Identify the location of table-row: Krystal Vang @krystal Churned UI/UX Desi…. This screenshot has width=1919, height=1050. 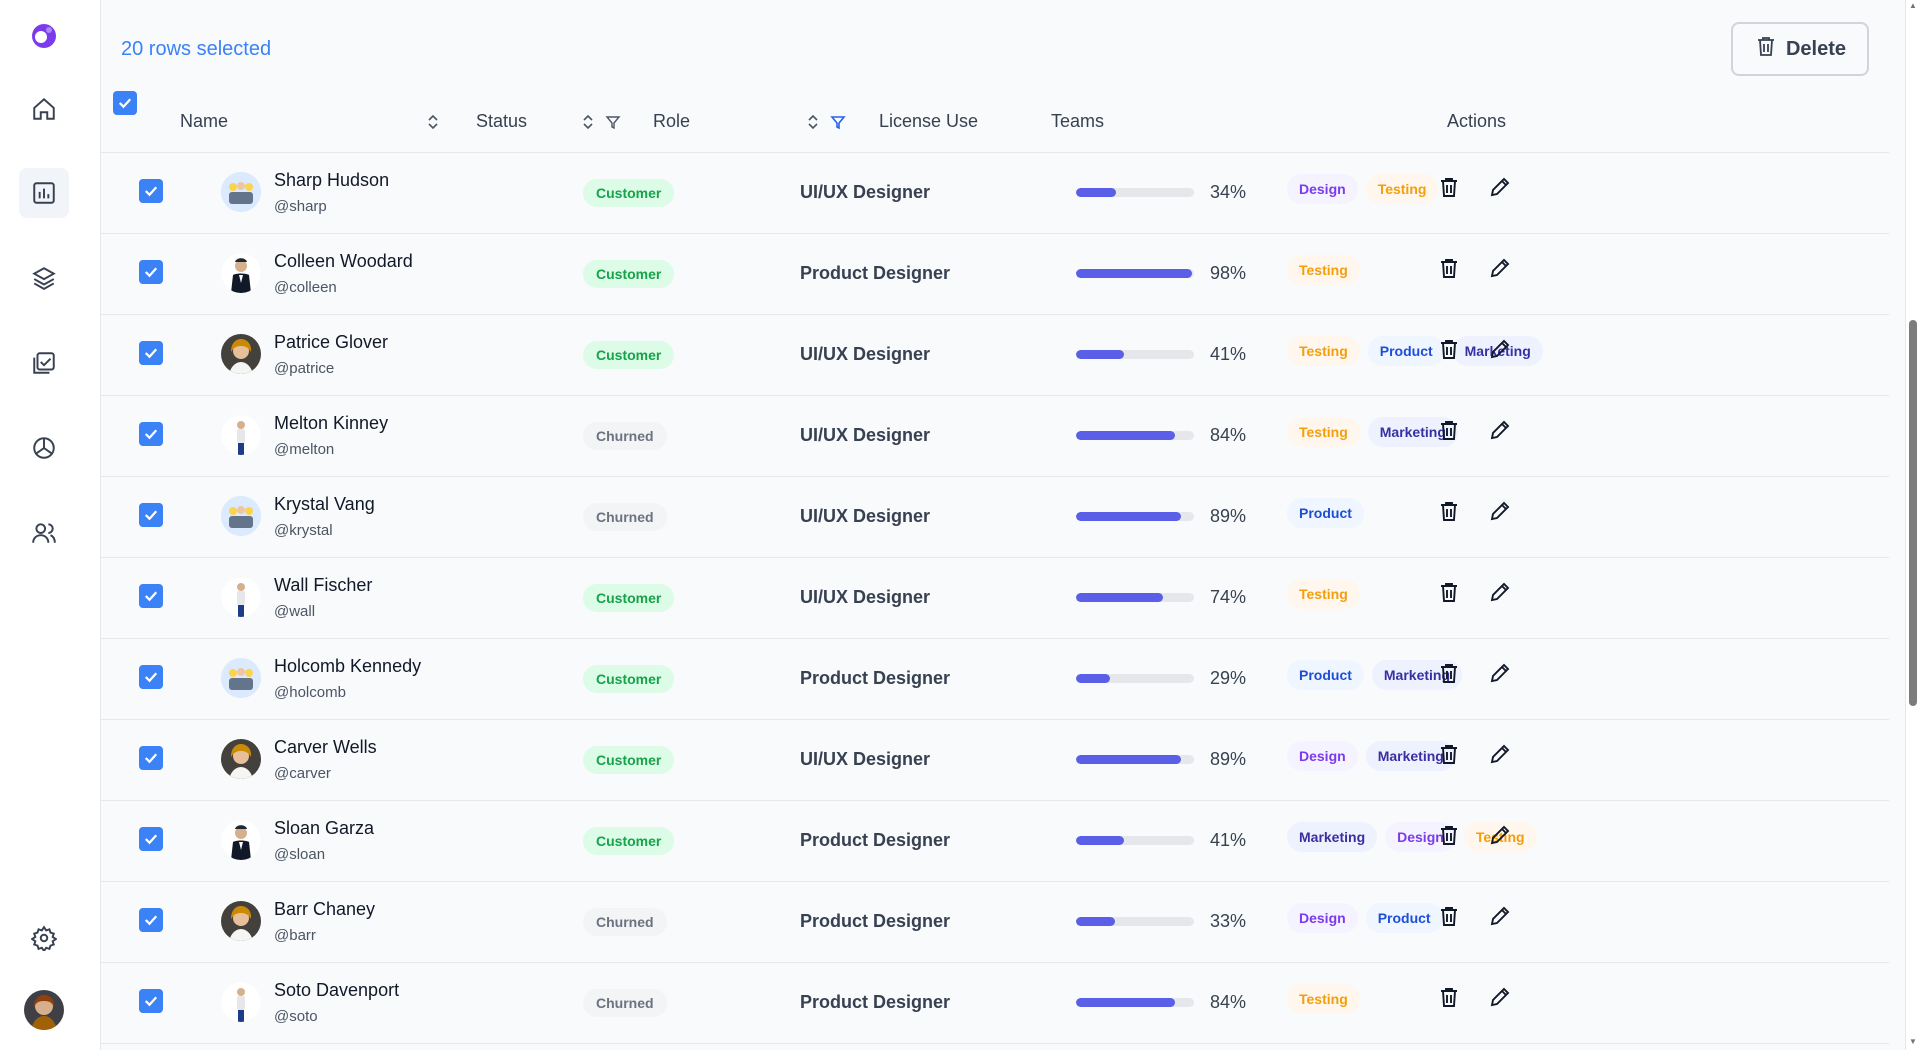
(995, 517).